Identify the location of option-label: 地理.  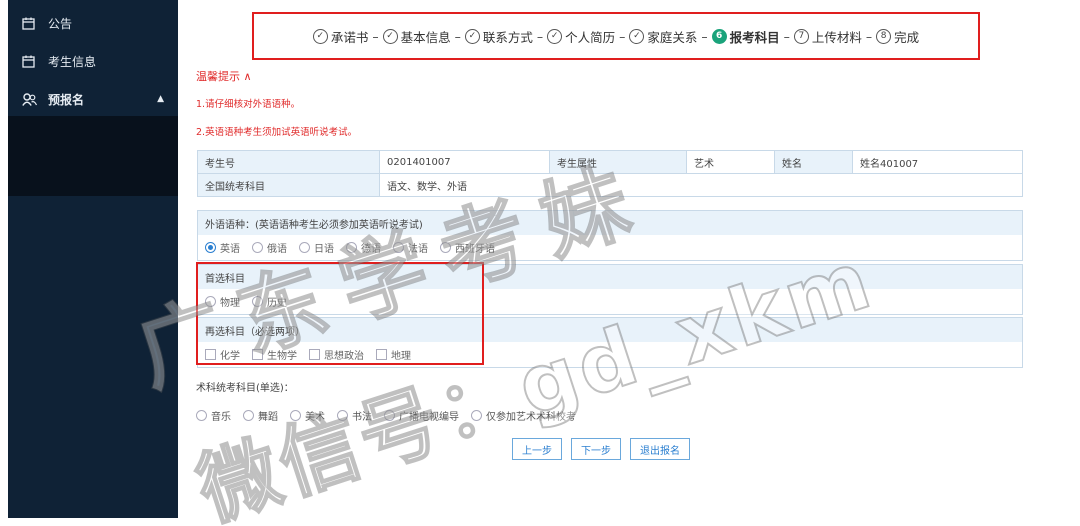
(401, 356).